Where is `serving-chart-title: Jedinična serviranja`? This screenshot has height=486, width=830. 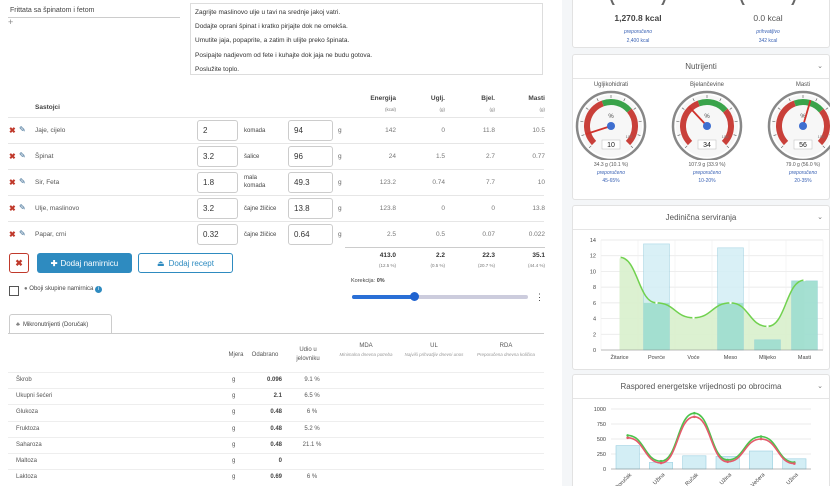 serving-chart-title: Jedinična serviranja is located at coordinates (701, 217).